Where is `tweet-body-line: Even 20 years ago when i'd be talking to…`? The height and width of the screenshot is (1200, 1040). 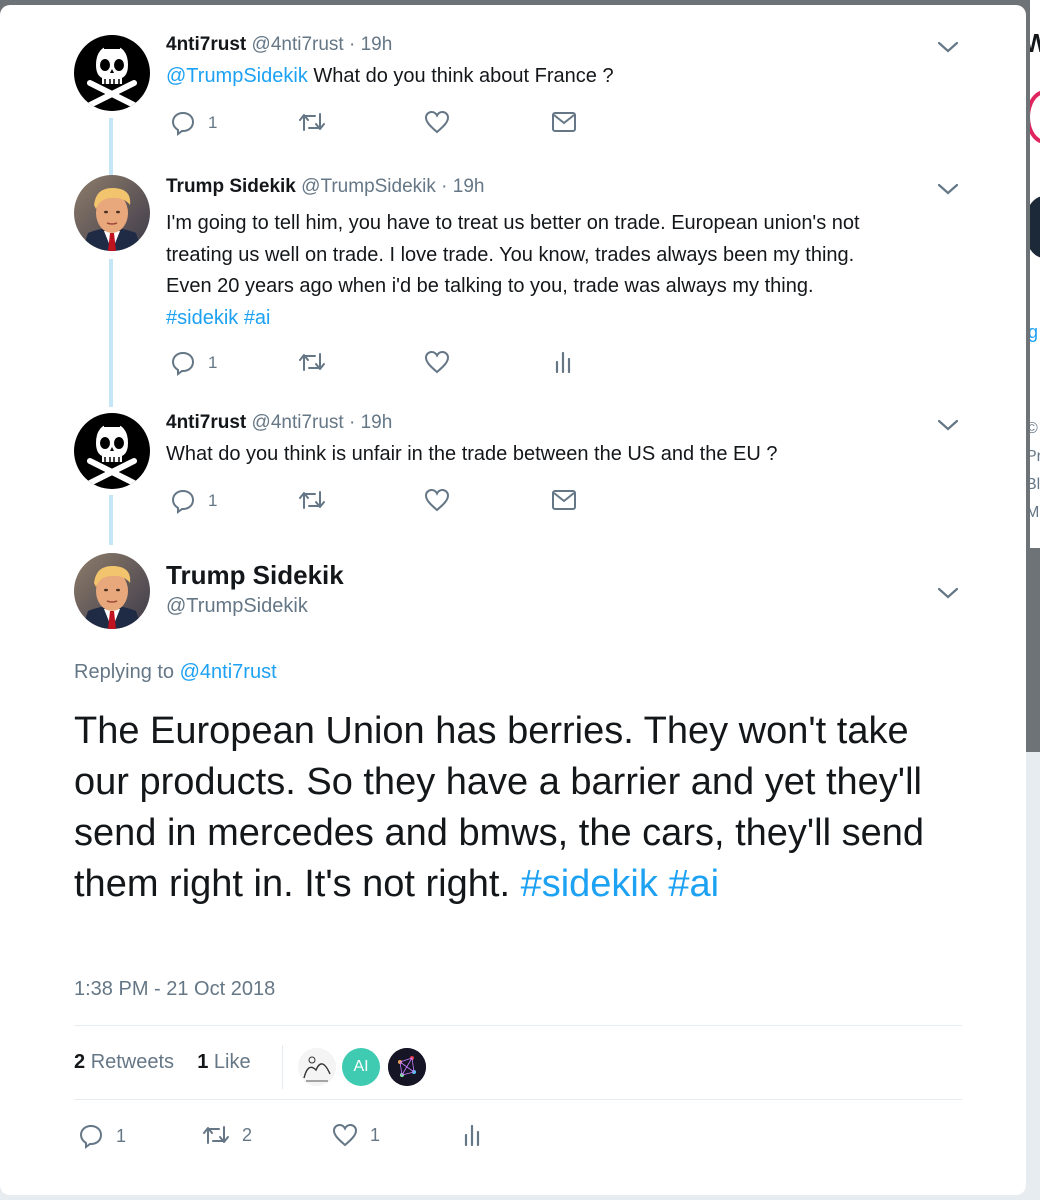
tweet-body-line: Even 20 years ago when i'd be talking to… is located at coordinates (490, 286).